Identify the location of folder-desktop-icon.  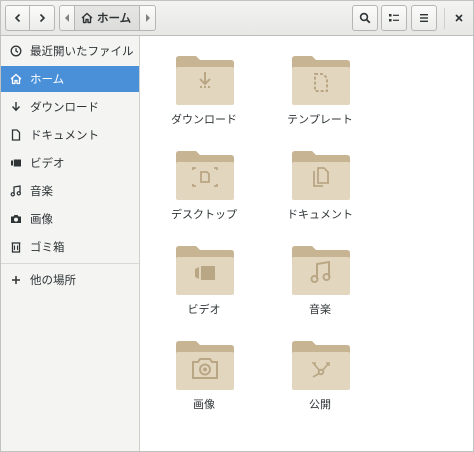
(205, 175).